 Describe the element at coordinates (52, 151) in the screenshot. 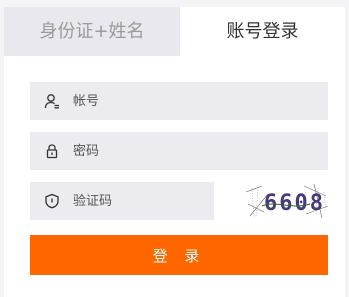

I see `lock-icon` at that location.